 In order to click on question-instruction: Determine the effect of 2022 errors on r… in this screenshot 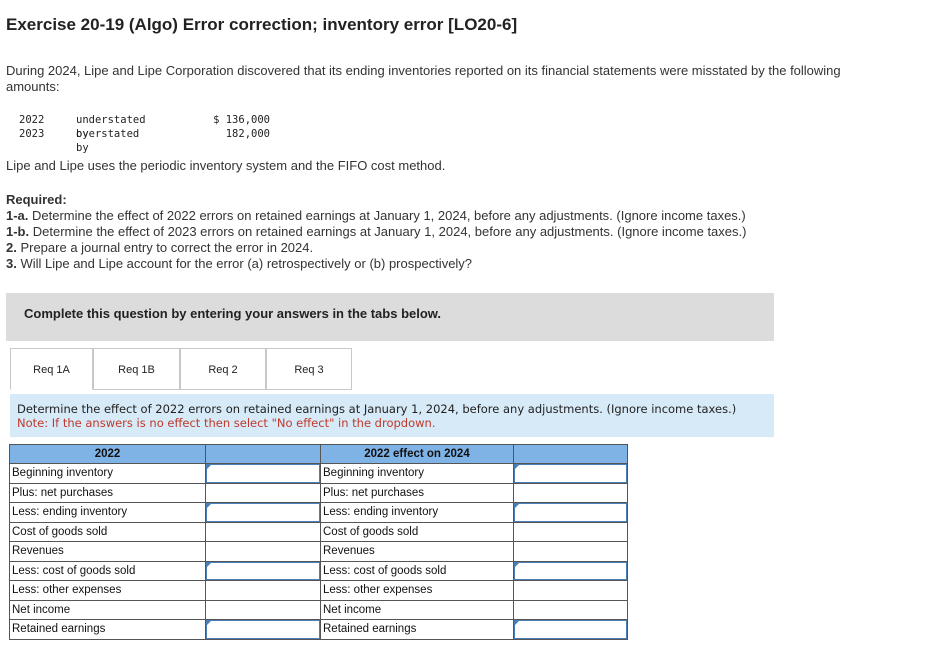, I will do `click(392, 415)`.